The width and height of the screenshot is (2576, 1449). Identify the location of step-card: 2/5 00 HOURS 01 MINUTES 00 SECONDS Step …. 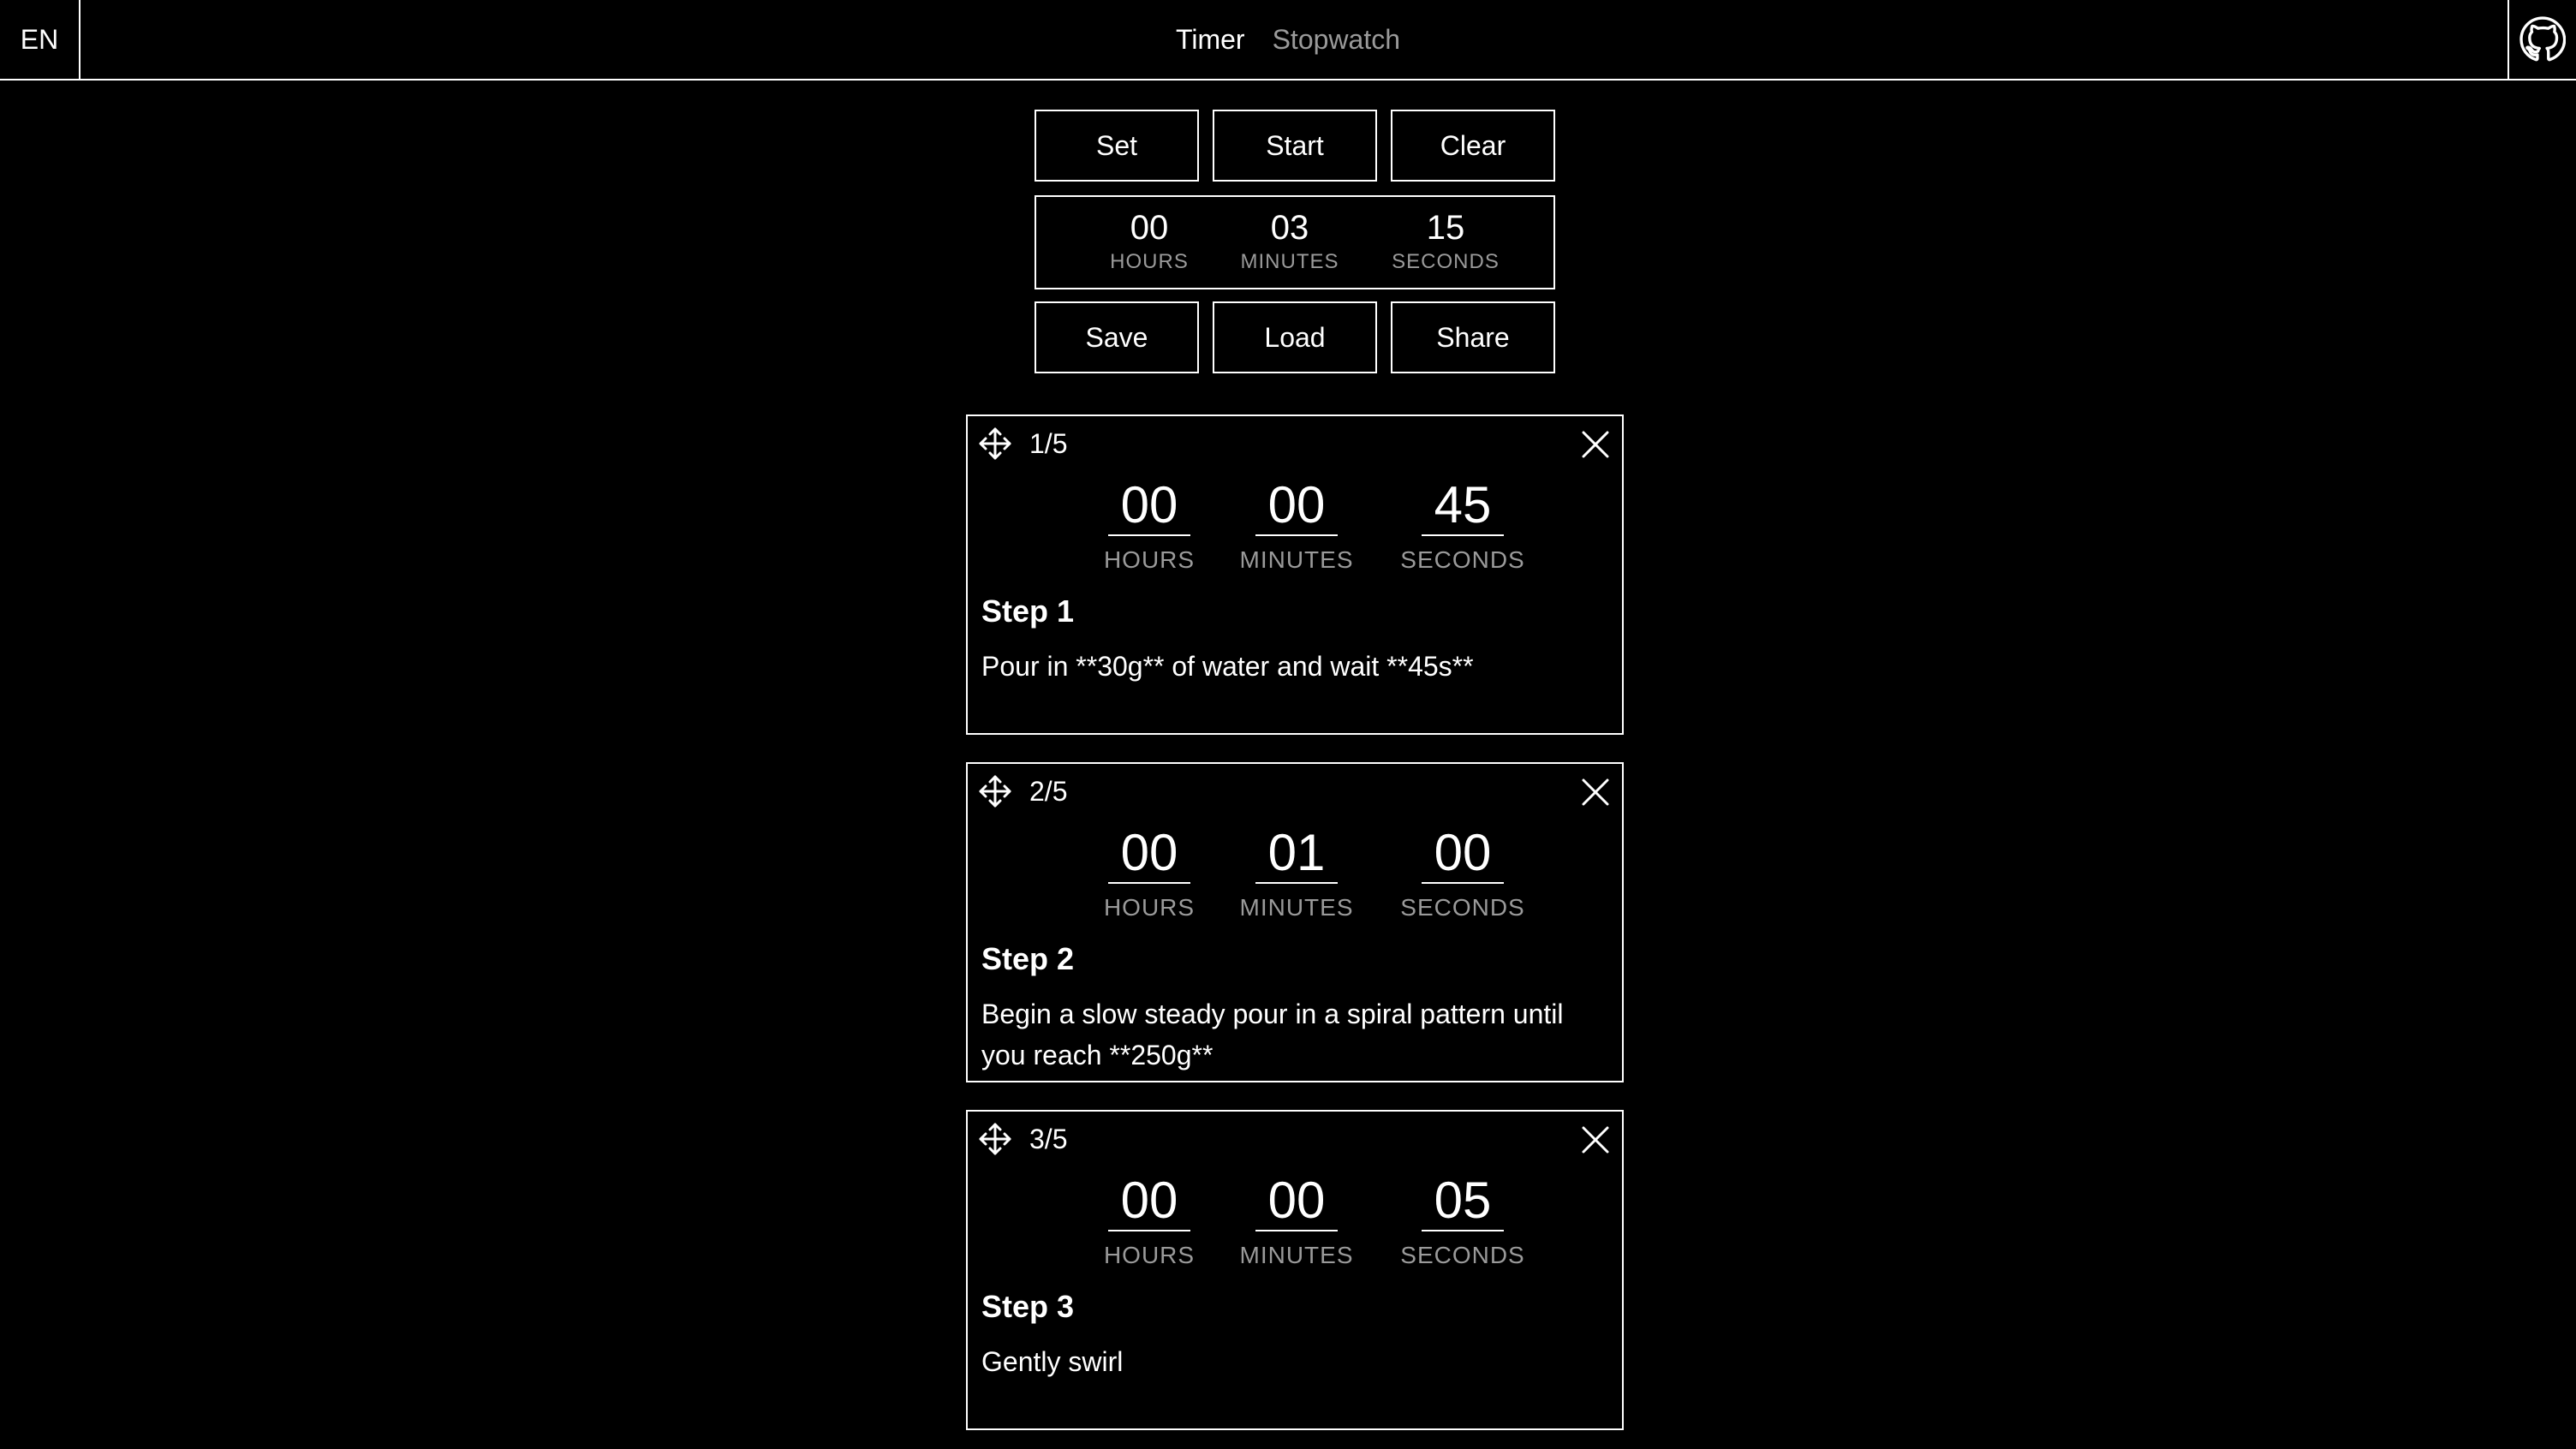
(1295, 922).